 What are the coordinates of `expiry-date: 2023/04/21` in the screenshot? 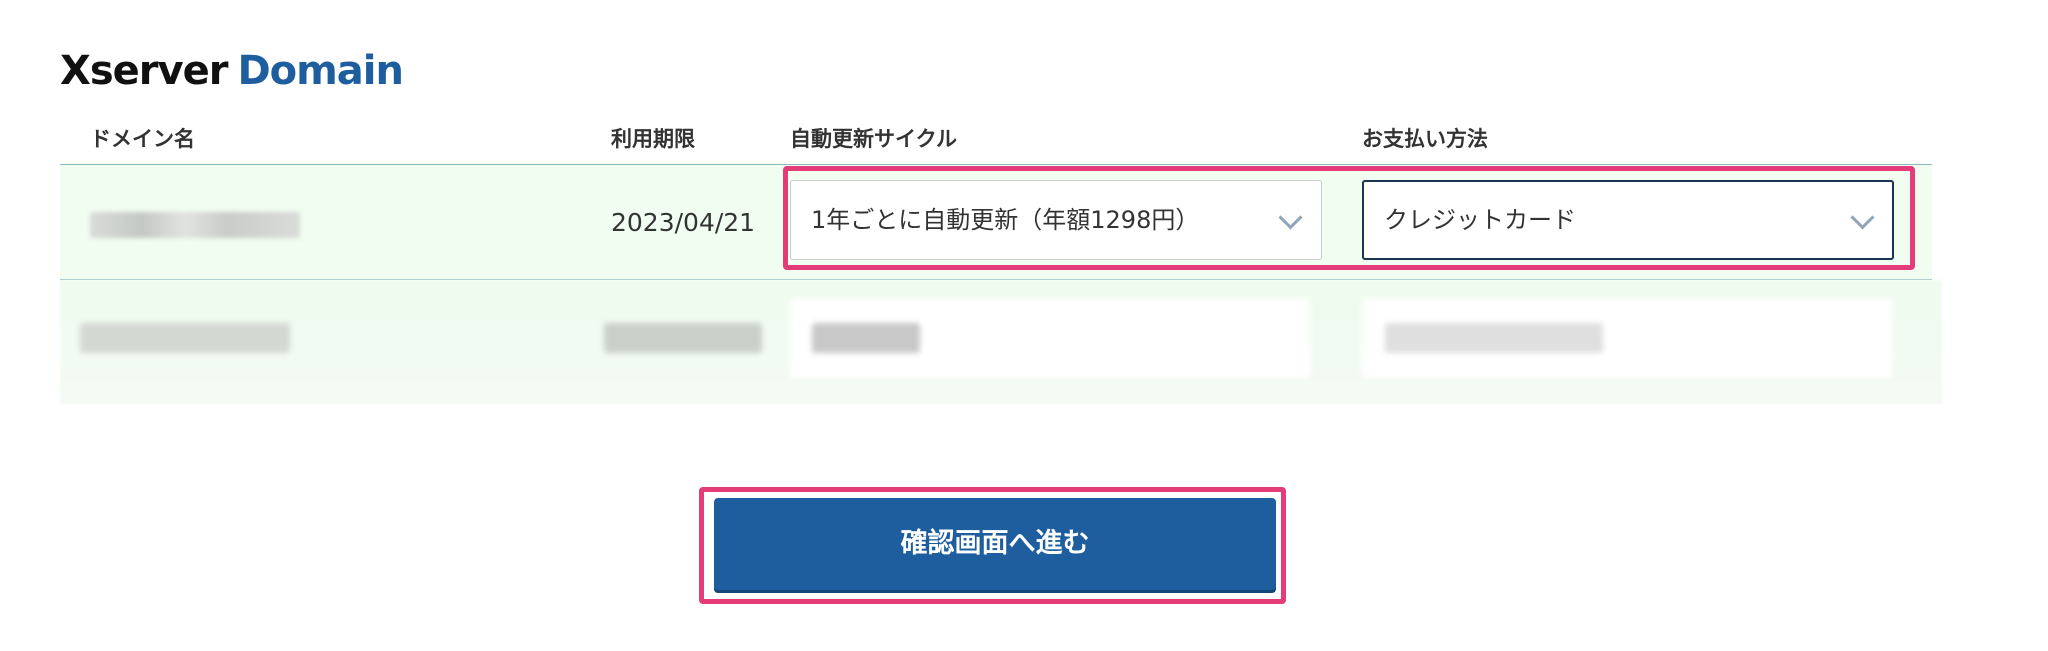 It's located at (683, 222).